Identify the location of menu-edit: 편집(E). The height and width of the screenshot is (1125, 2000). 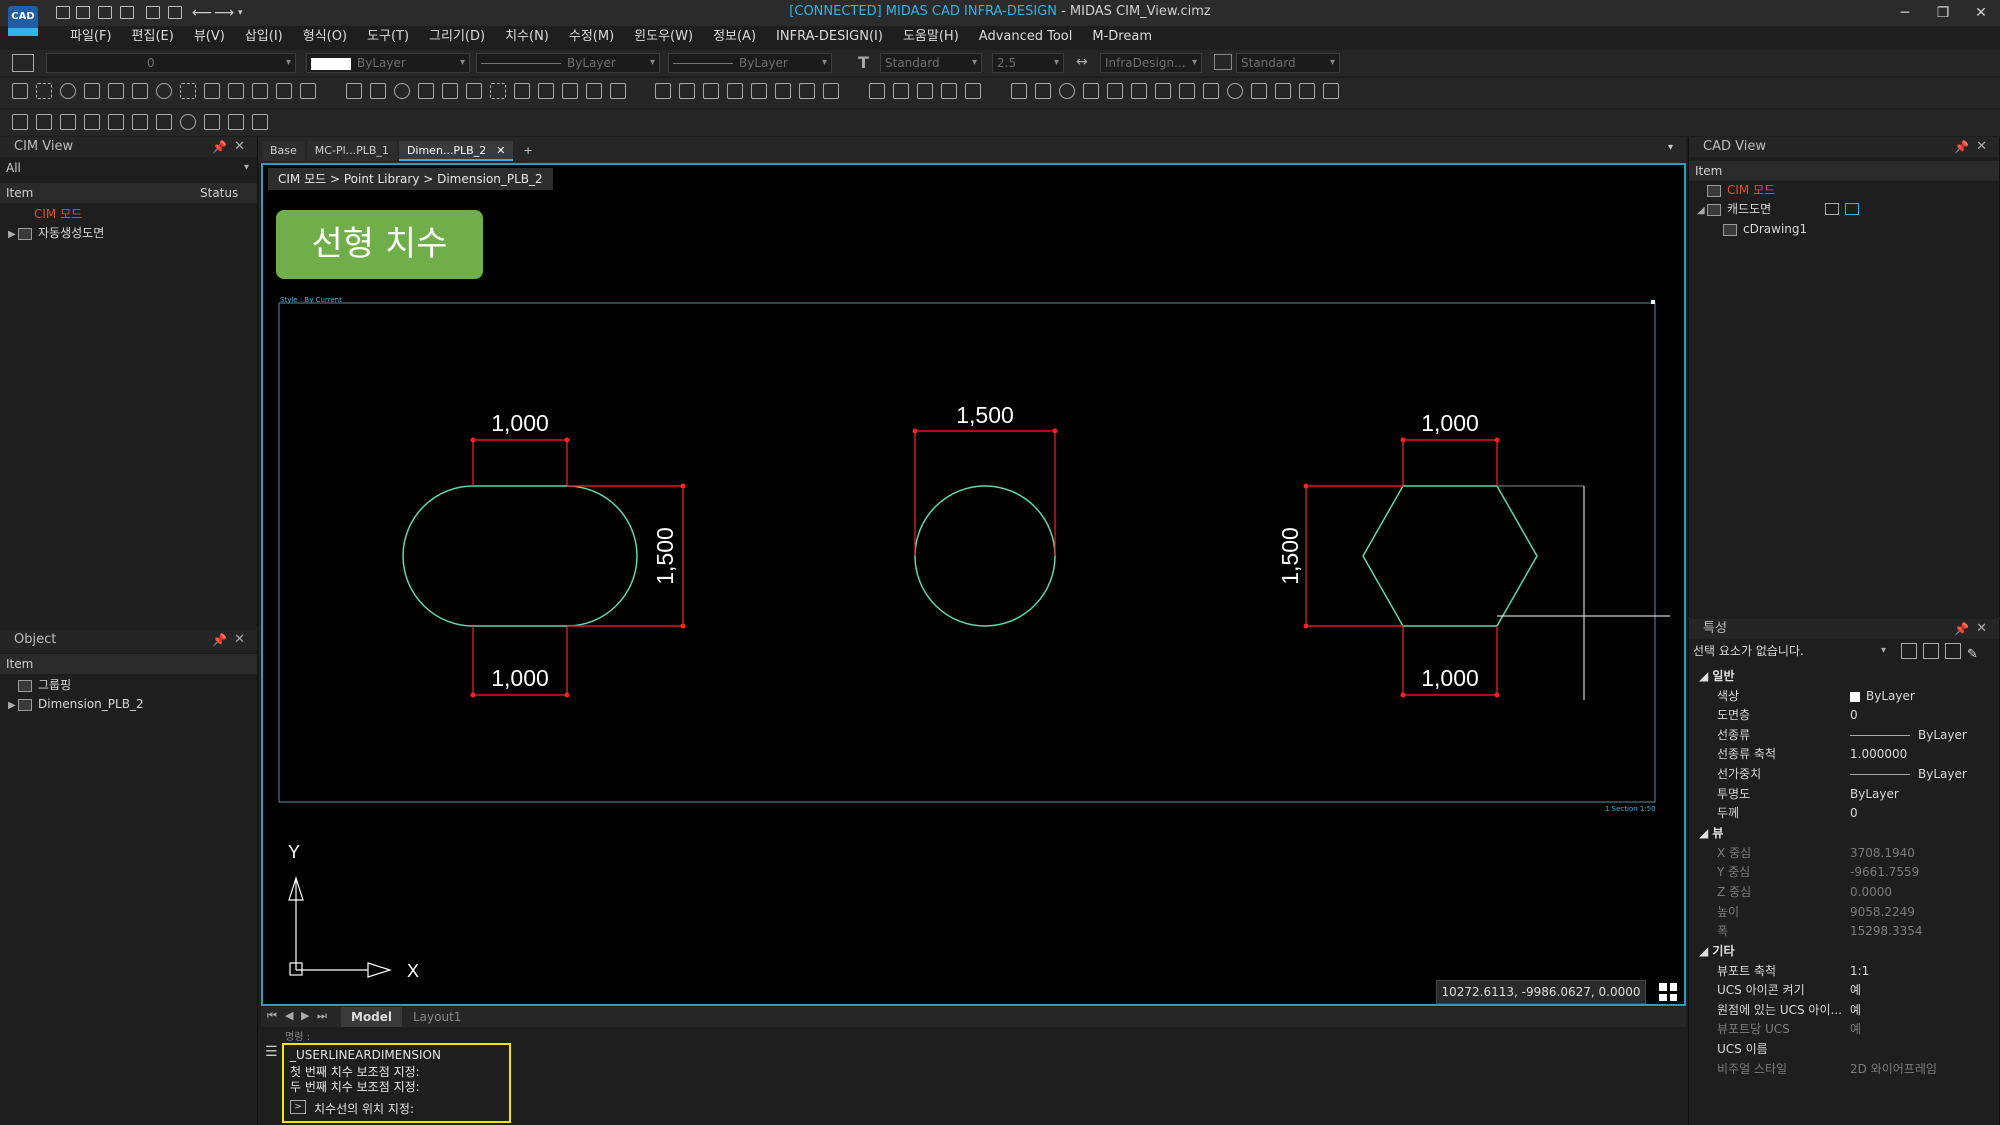
(153, 37).